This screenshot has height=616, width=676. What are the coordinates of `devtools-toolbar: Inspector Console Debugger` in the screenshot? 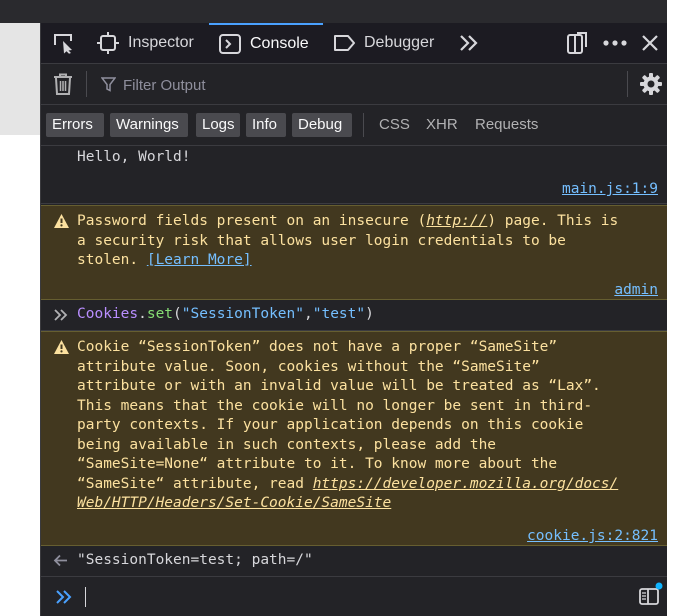 It's located at (354, 43).